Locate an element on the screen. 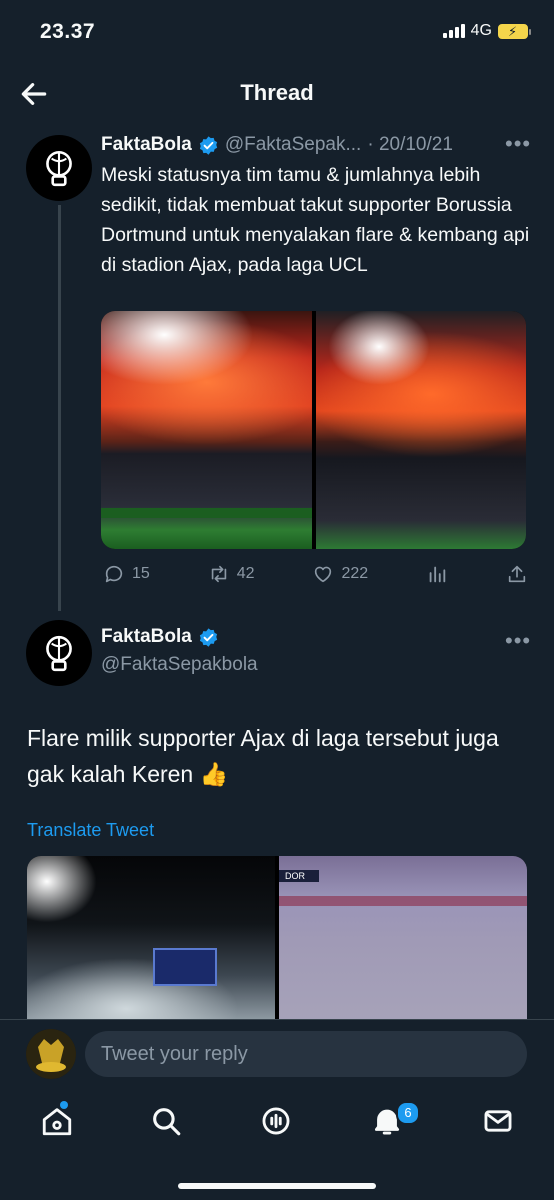 The height and width of the screenshot is (1200, 554). translate-tweet-link: Translate Tweet is located at coordinates (90, 830).